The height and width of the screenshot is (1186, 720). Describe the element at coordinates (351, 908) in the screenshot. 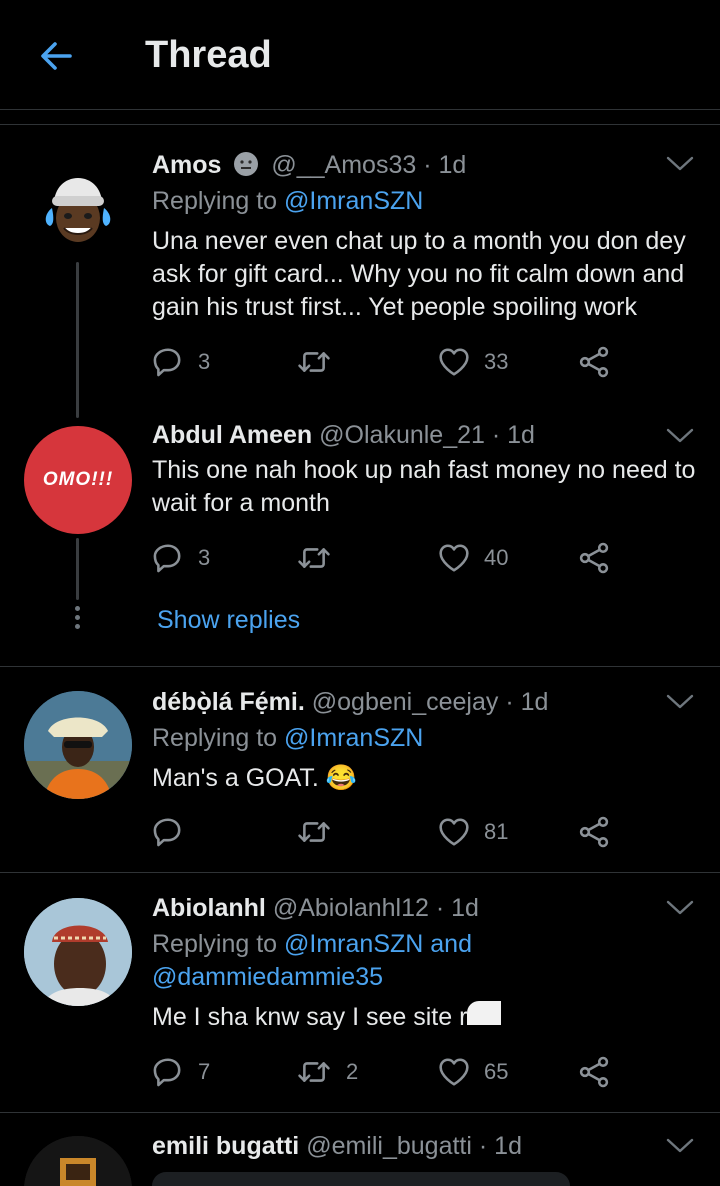

I see `handle: @Abiolanhl12` at that location.